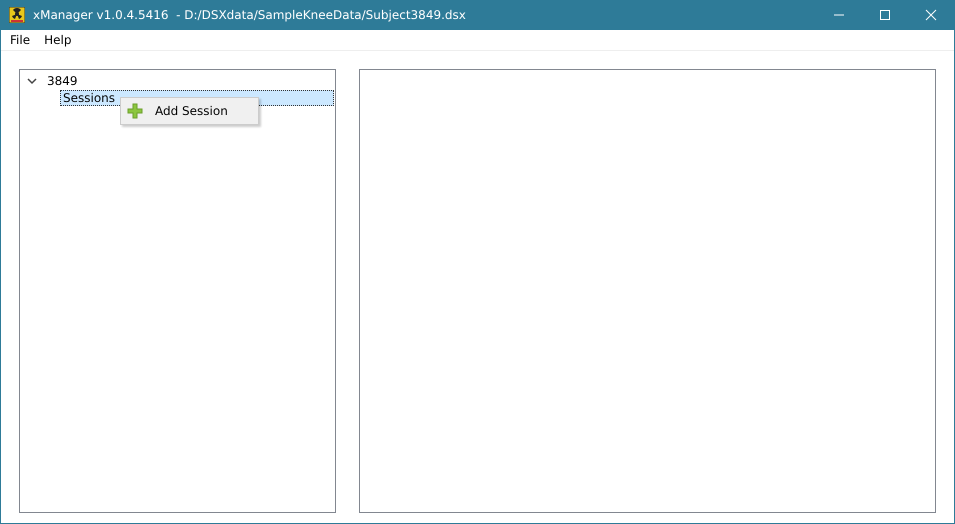 The image size is (955, 524). I want to click on menu-item: Help, so click(57, 40).